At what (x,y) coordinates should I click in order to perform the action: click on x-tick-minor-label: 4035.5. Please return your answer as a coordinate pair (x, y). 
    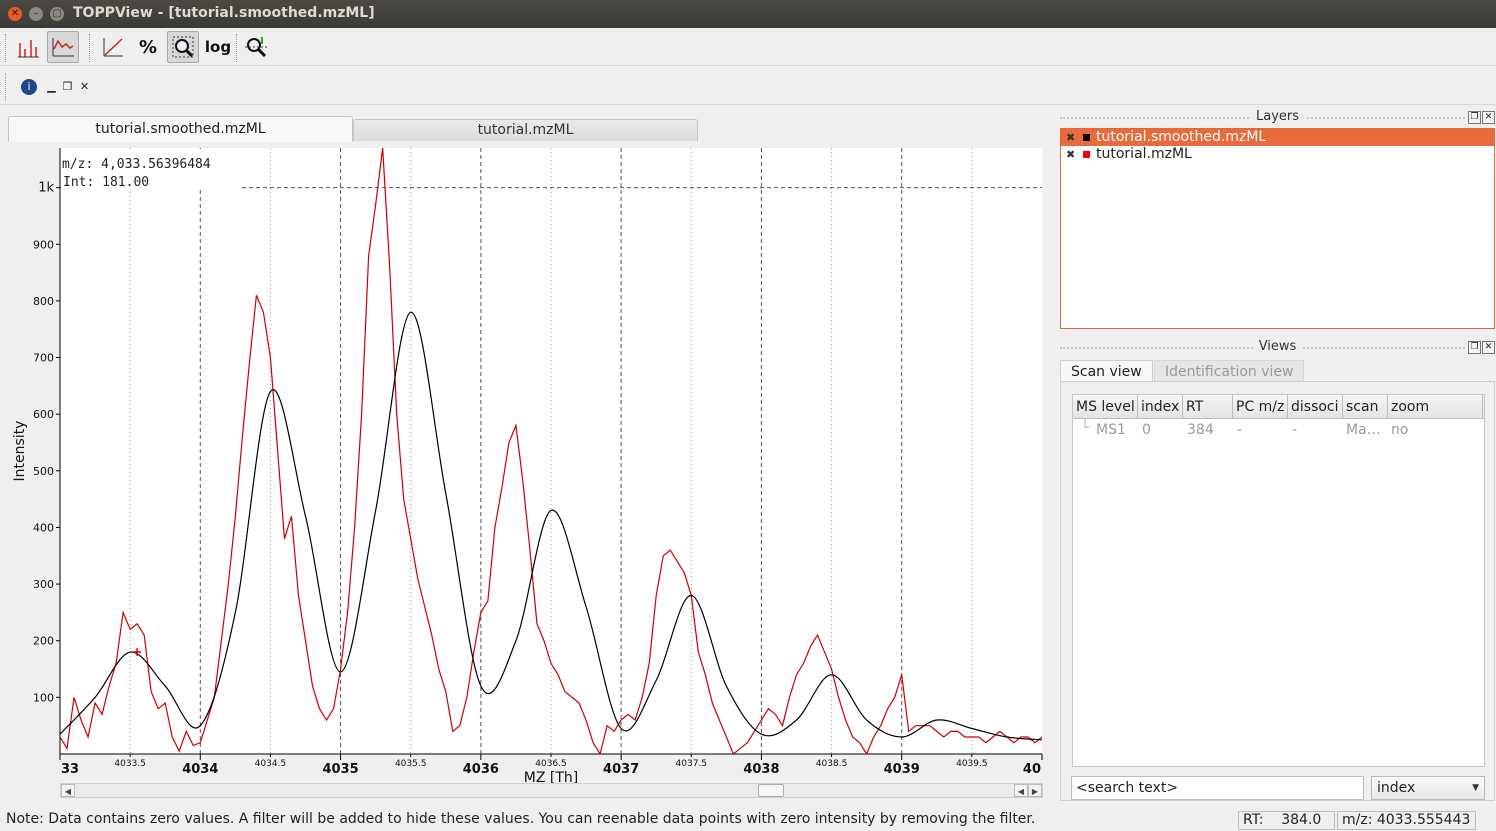
    Looking at the image, I should click on (411, 764).